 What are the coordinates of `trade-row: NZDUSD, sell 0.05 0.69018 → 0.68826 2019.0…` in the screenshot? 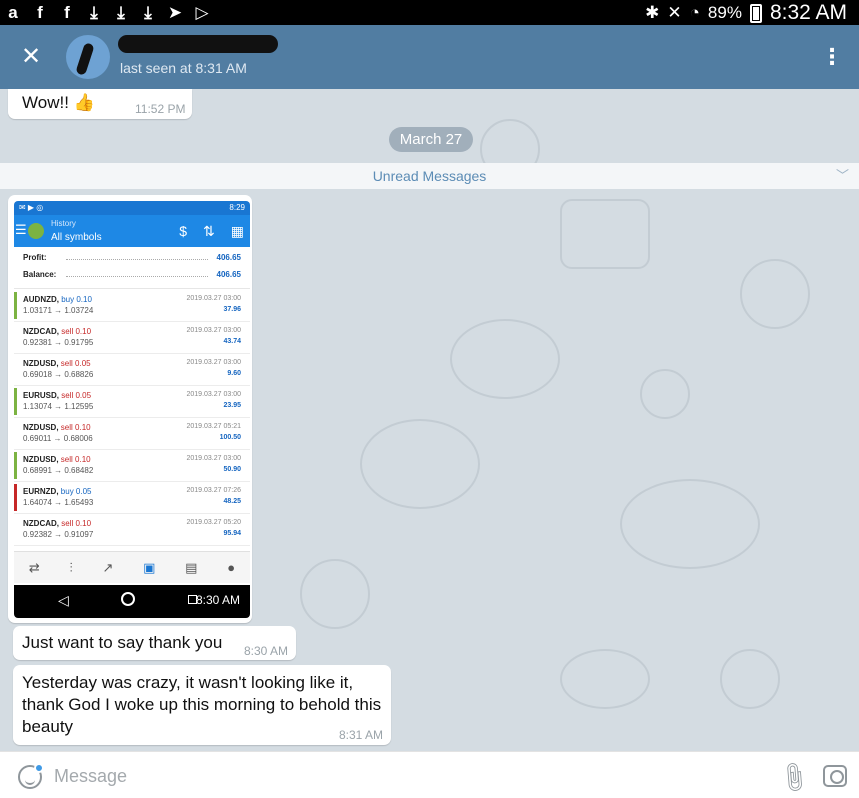 It's located at (132, 370).